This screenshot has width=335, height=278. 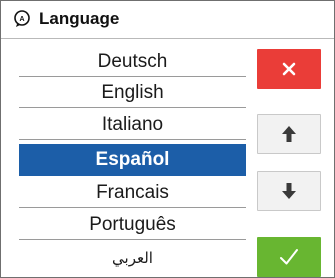 I want to click on list-item-english: English, so click(x=132, y=92).